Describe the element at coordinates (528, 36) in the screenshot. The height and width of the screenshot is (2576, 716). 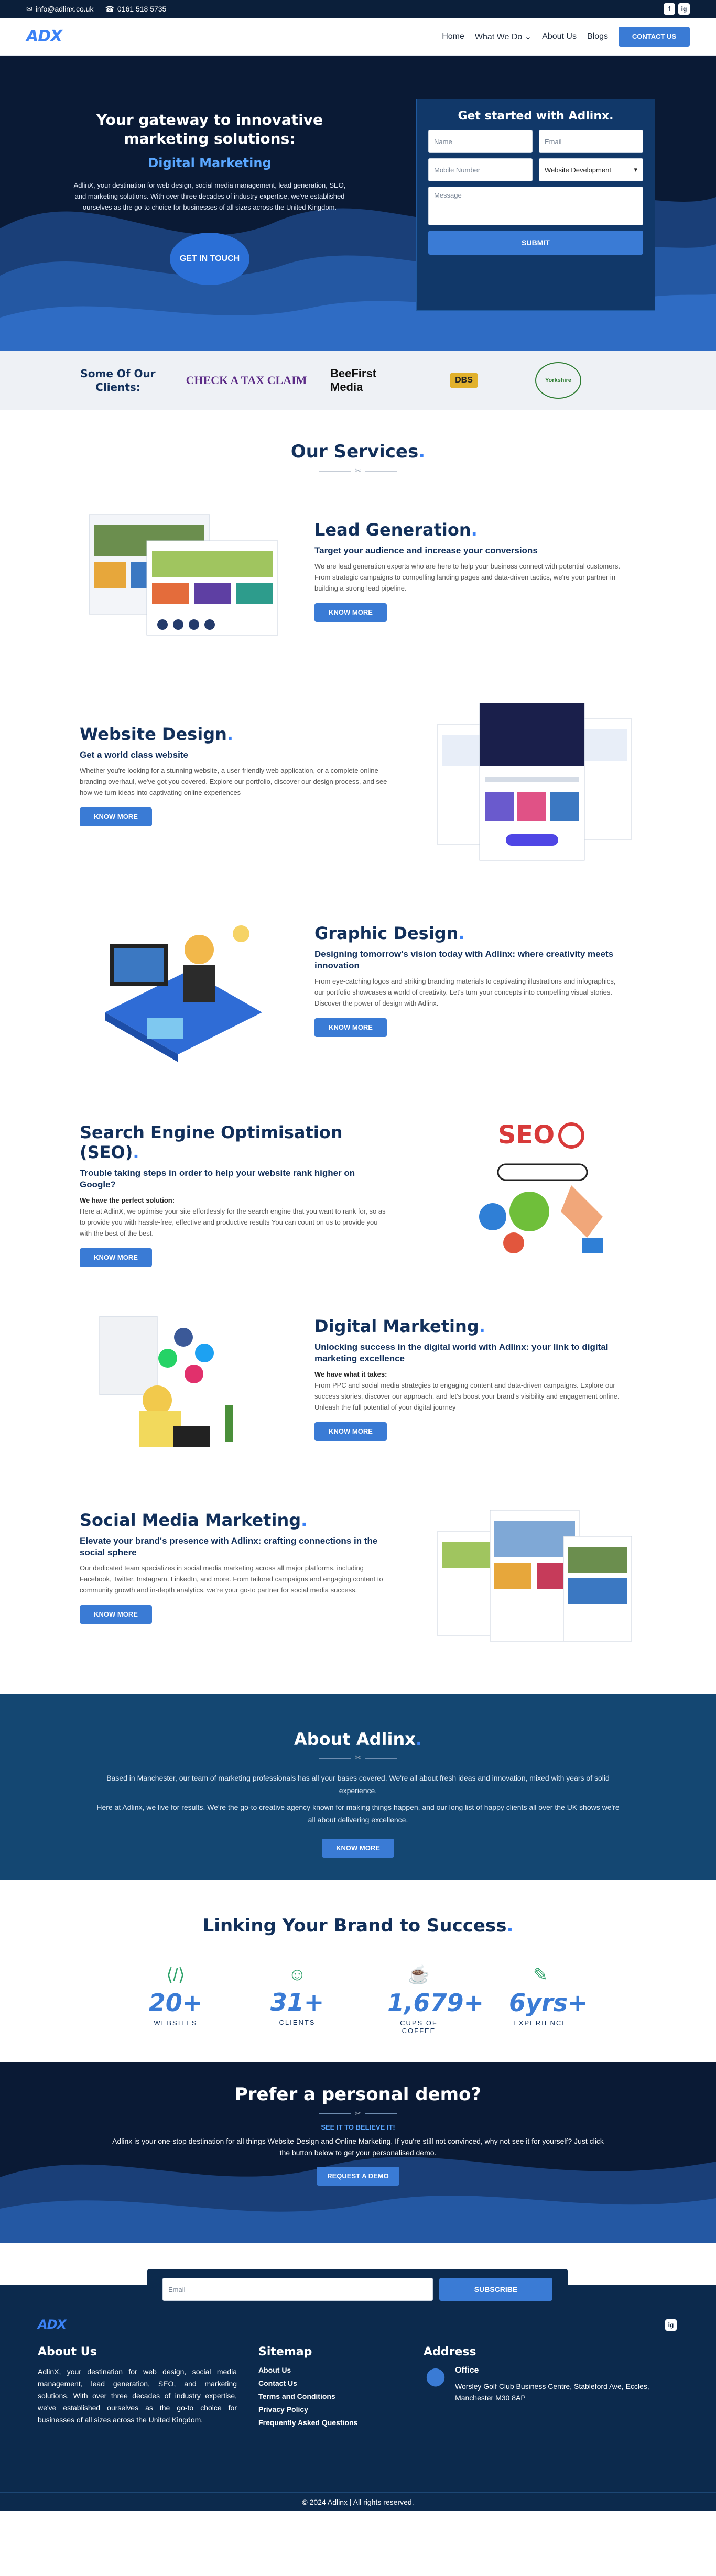
I see `chevron-down-icon: ⌄` at that location.